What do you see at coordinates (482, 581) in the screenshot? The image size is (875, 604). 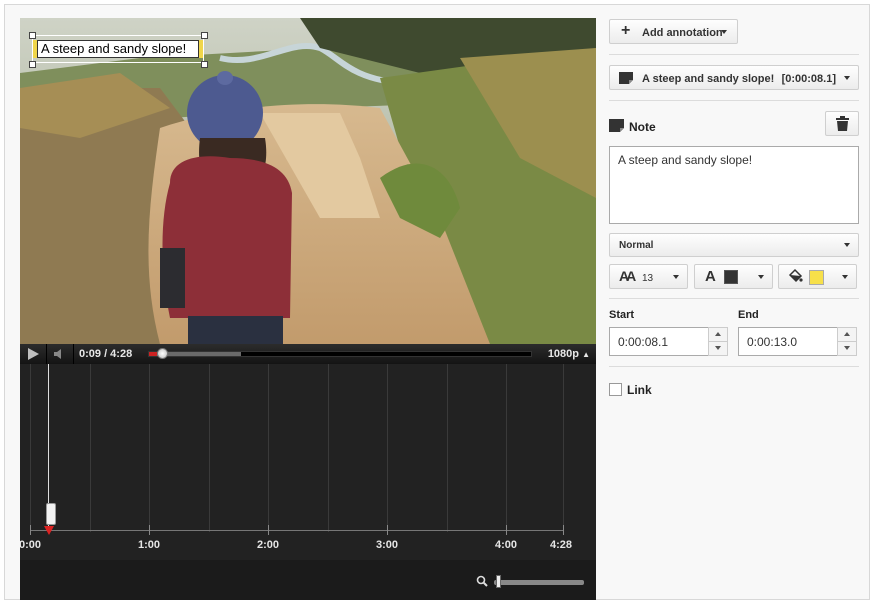 I see `magnifier-icon` at bounding box center [482, 581].